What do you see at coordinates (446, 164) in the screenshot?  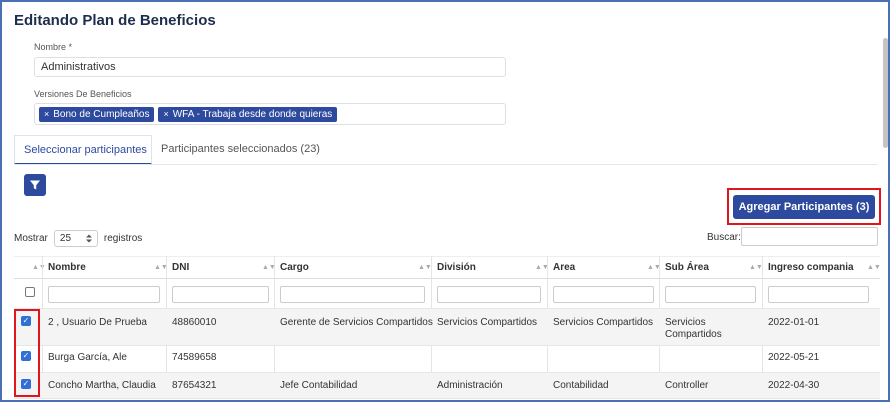 I see `tab-divider` at bounding box center [446, 164].